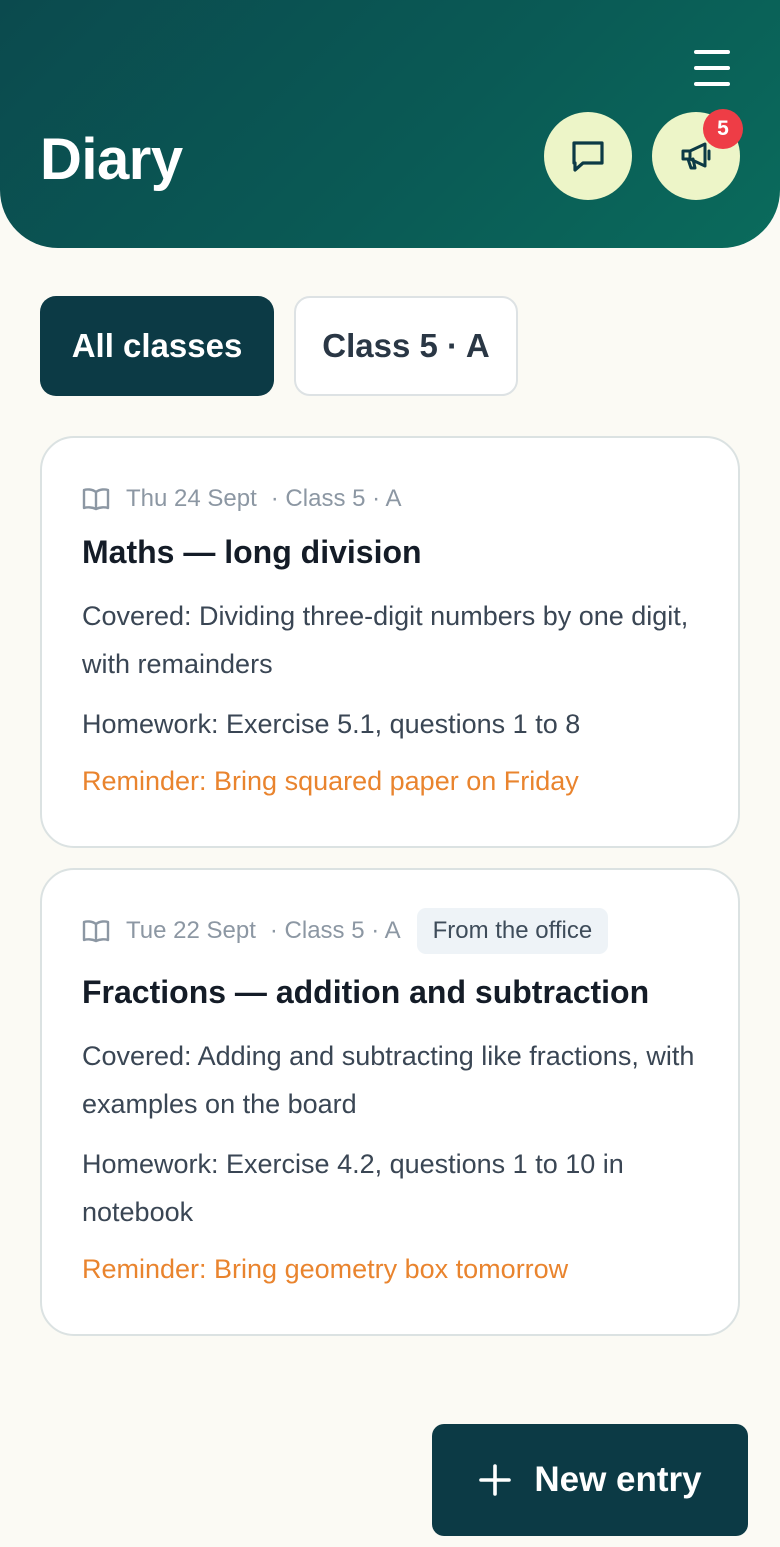 The width and height of the screenshot is (780, 1547). I want to click on notification-badge: 5, so click(723, 129).